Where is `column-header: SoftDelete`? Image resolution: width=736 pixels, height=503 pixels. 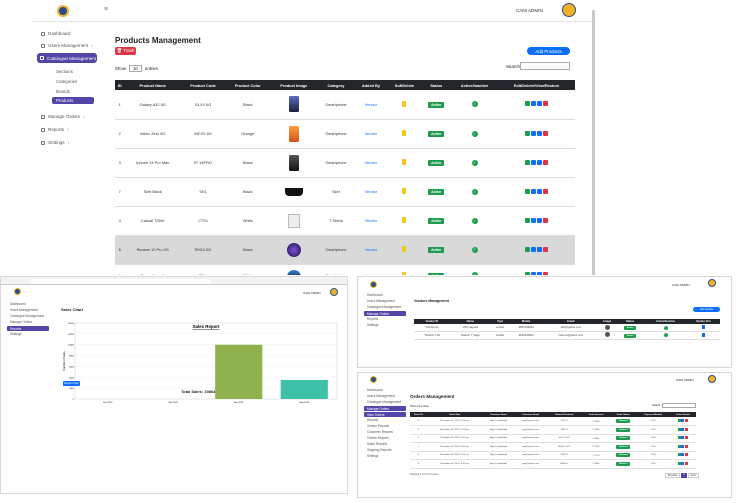 column-header: SoftDelete is located at coordinates (404, 85).